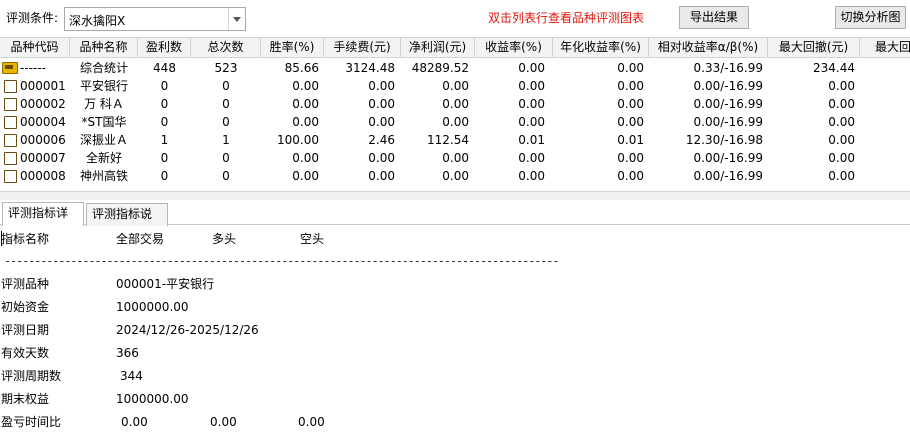 The image size is (910, 434). Describe the element at coordinates (127, 353) in the screenshot. I see `detail-value-v1: 366` at that location.